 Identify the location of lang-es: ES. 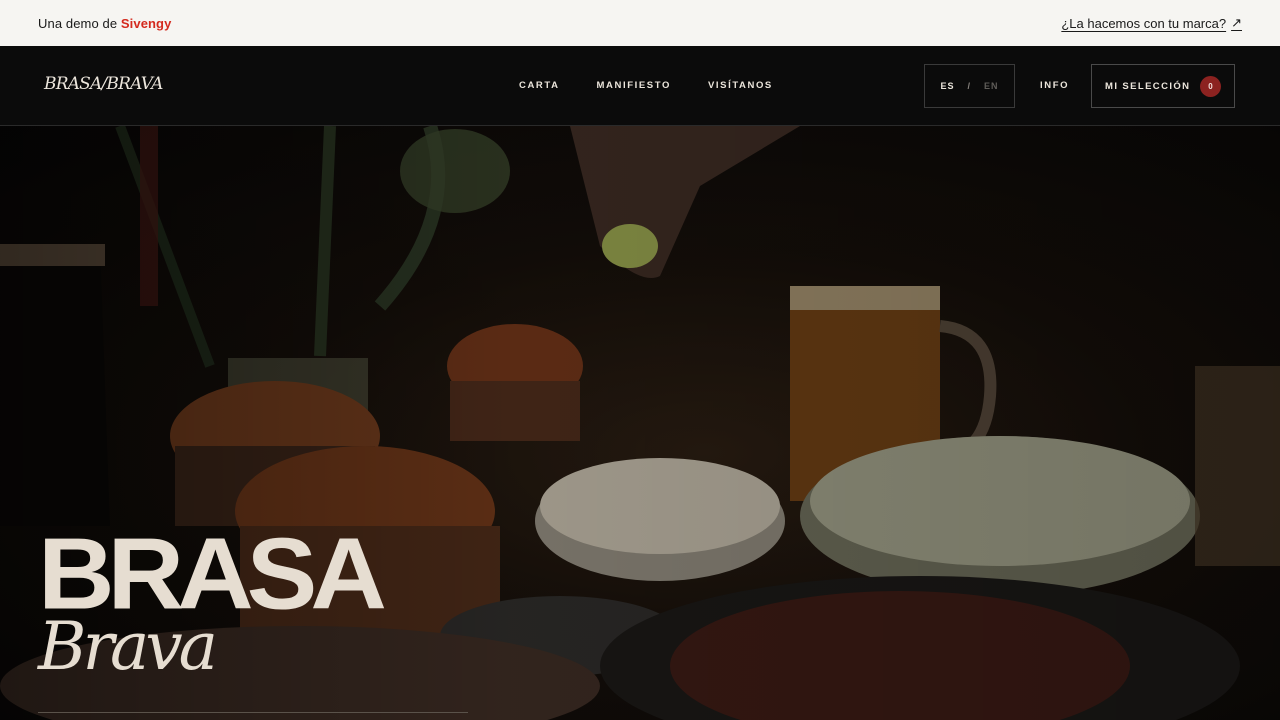
(947, 86).